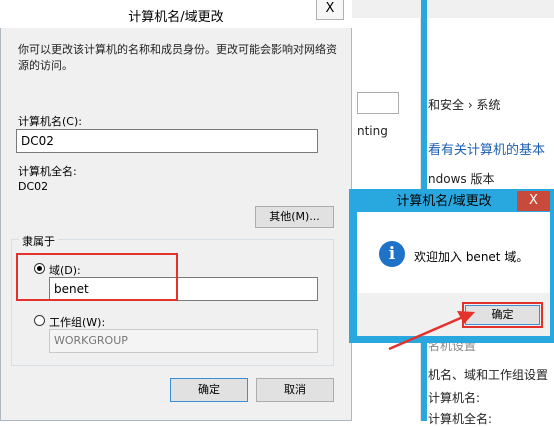 The width and height of the screenshot is (554, 427). I want to click on system-windows-edition: ndows 版本, so click(461, 179).